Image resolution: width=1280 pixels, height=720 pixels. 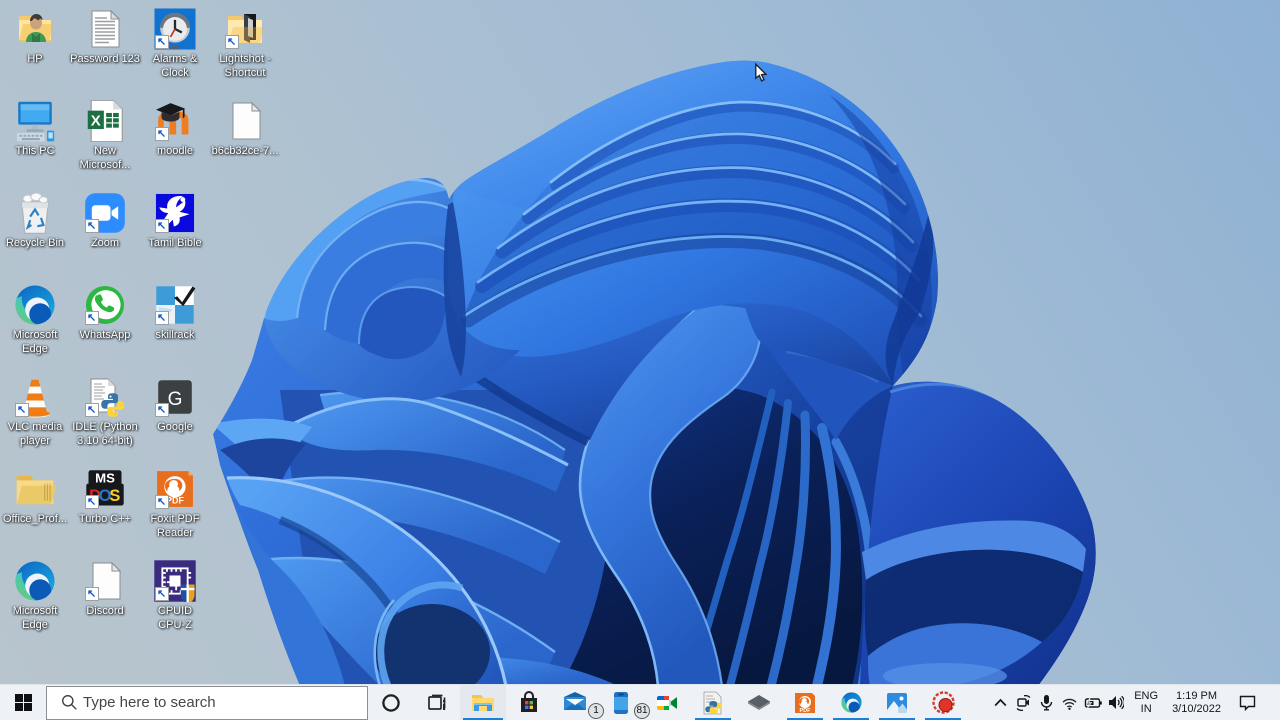 What do you see at coordinates (175, 399) in the screenshot?
I see `svg-text: G` at bounding box center [175, 399].